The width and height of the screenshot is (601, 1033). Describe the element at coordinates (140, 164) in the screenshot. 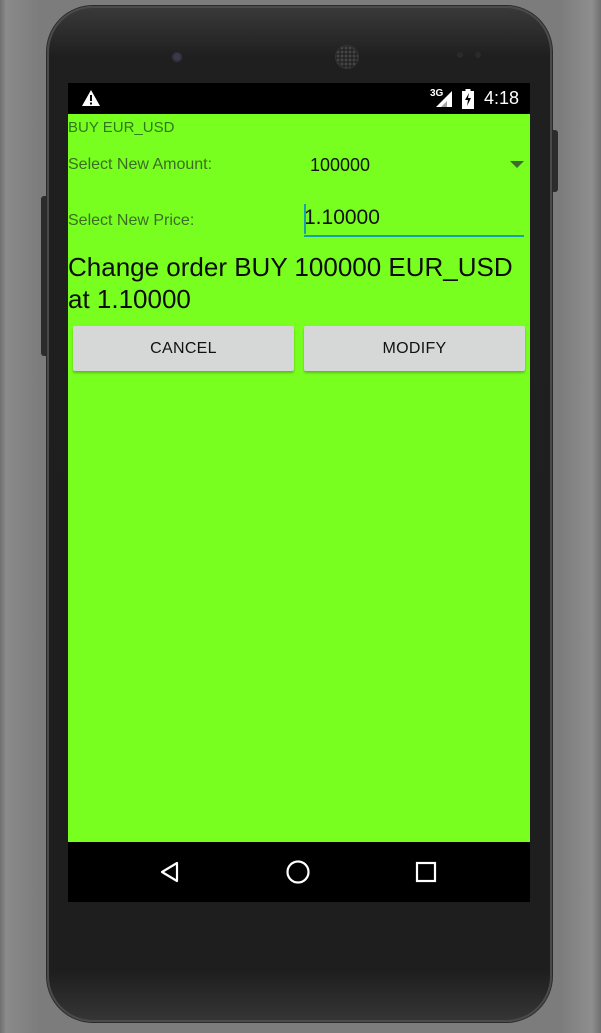

I see `amount-label: Select New Amount:` at that location.